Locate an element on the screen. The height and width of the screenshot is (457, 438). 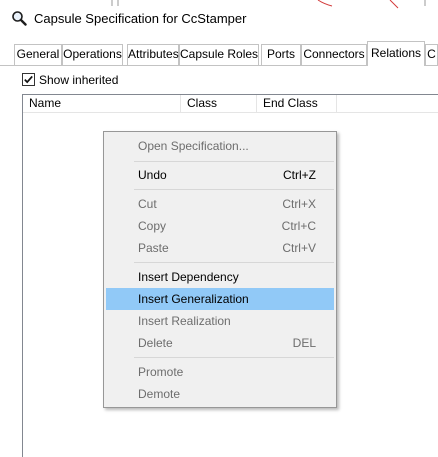
tab-capsule-roles: Capsule Roles is located at coordinates (219, 54).